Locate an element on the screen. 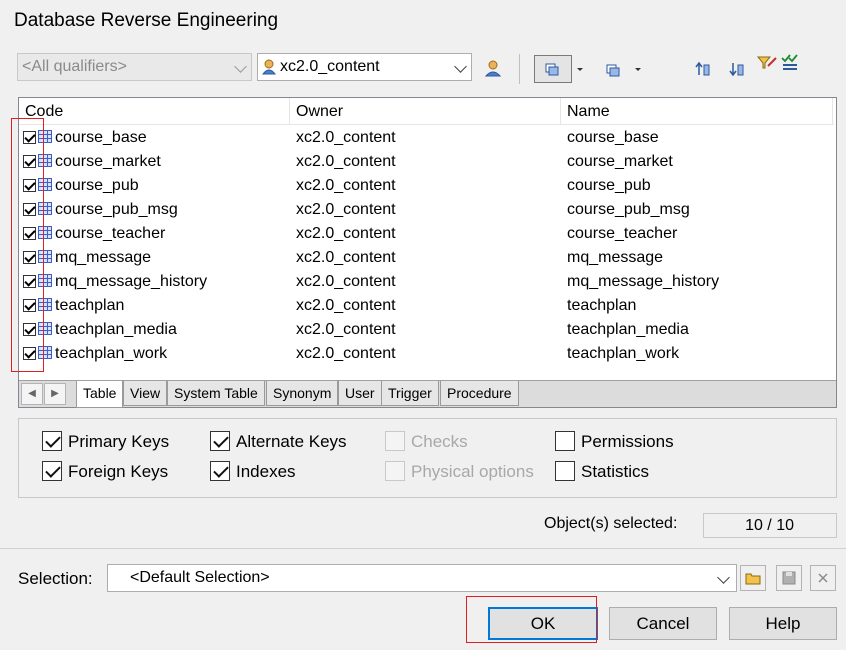  tab-user: User is located at coordinates (360, 393).